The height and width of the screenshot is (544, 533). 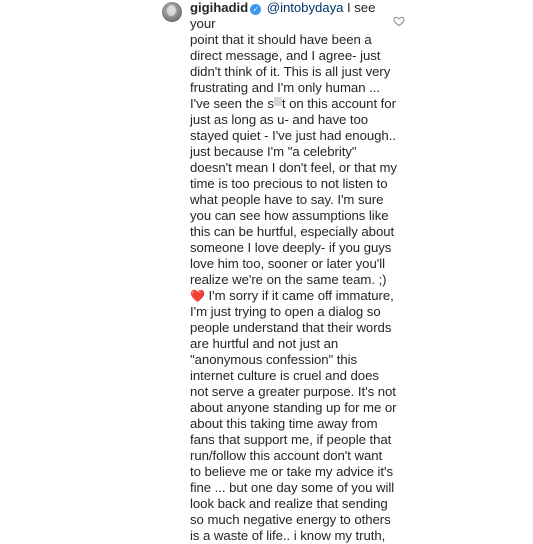 I want to click on heart-outline-icon, so click(x=399, y=20).